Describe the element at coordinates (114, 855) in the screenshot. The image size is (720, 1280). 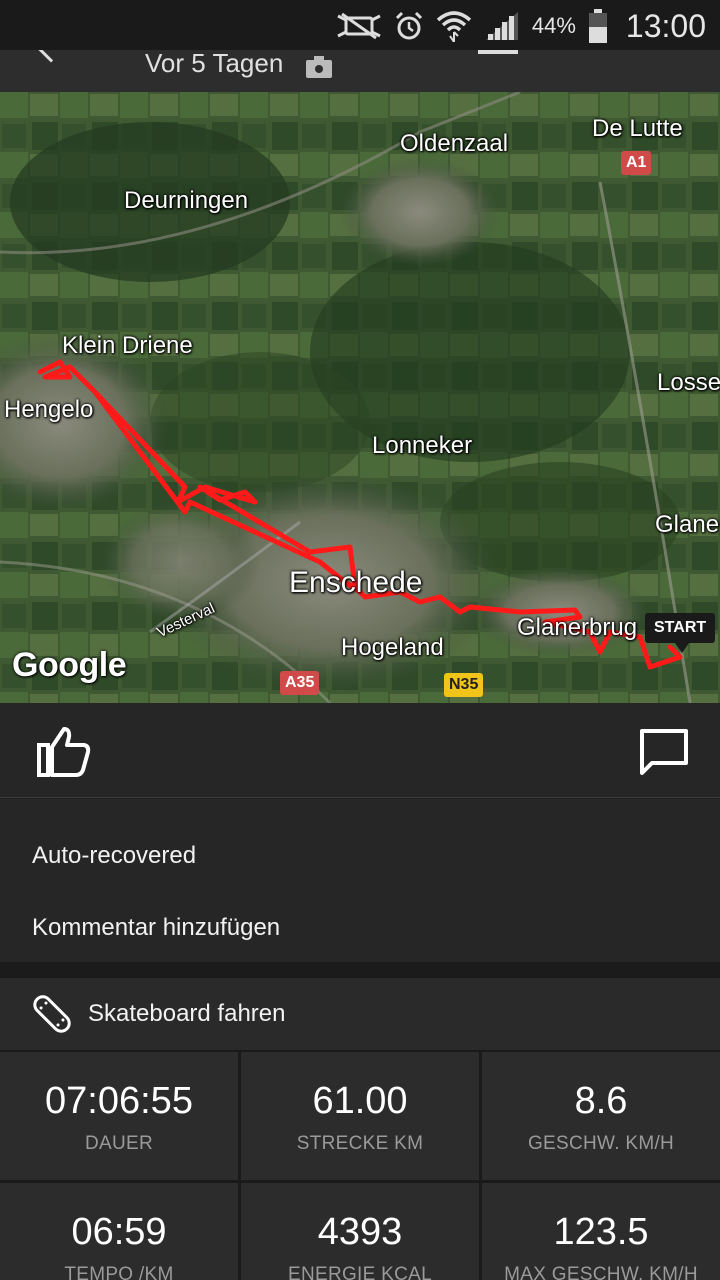
I see `auto-recovered-note: Auto-recovered` at that location.